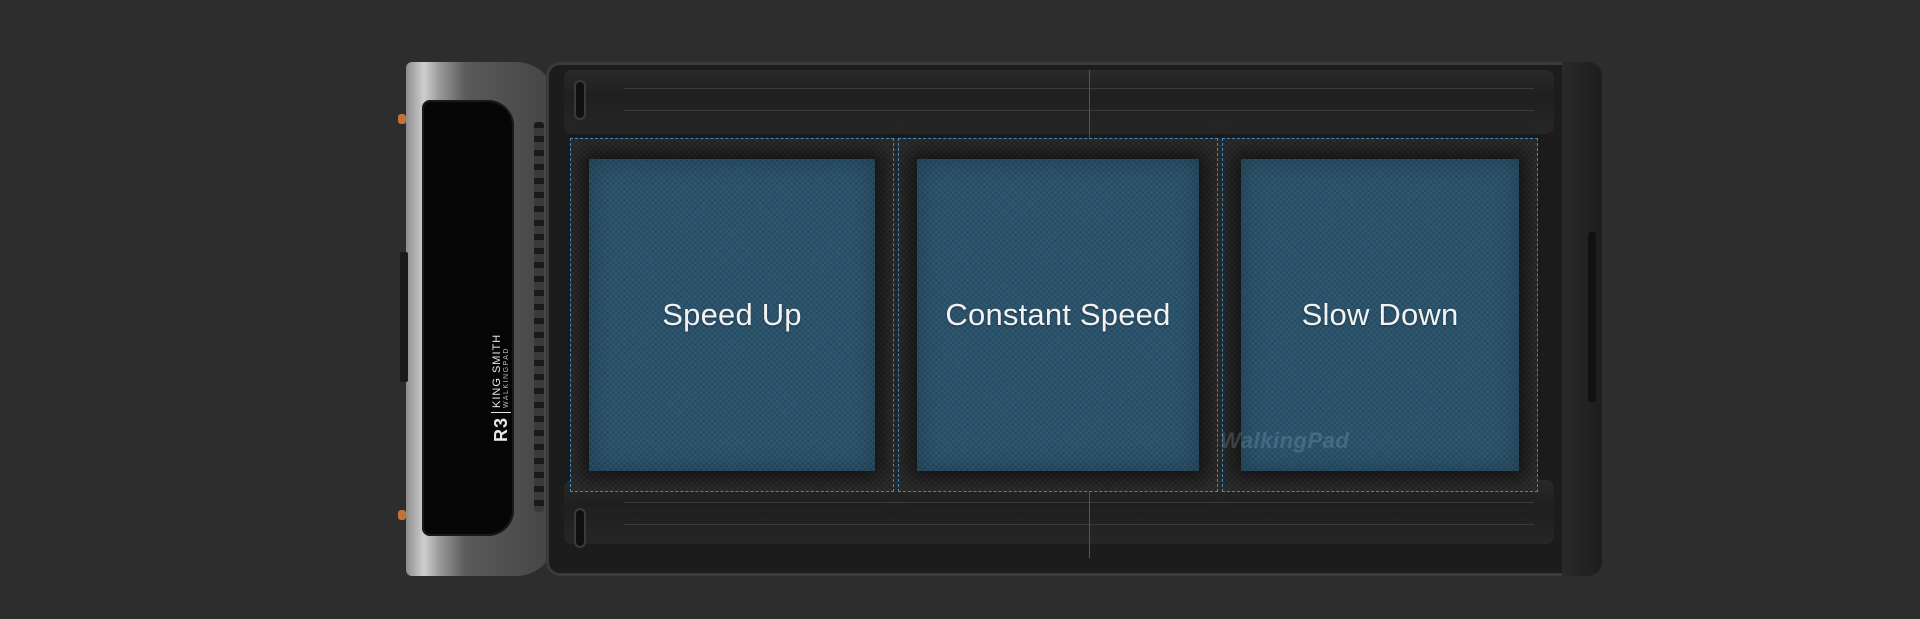 Image resolution: width=1920 pixels, height=619 pixels. Describe the element at coordinates (497, 370) in the screenshot. I see `brand-name: KING SMITH` at that location.